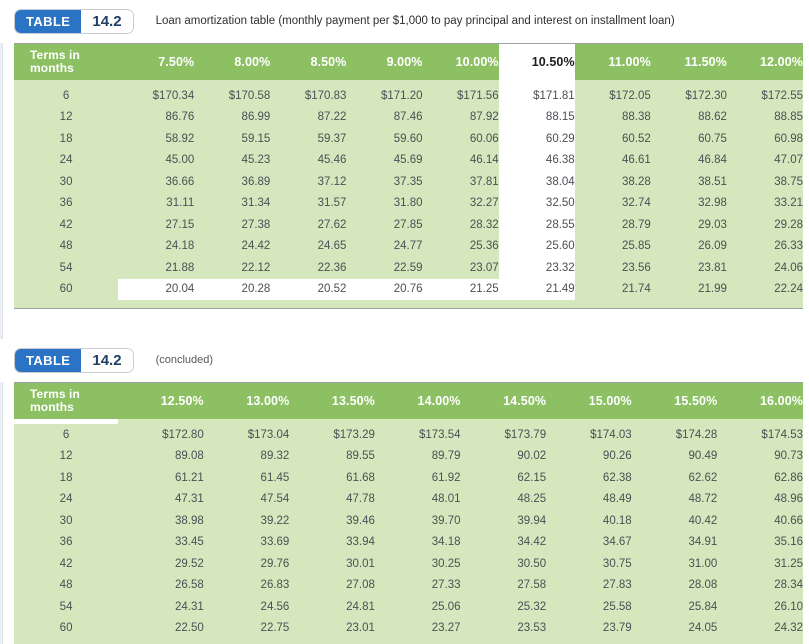 This screenshot has height=644, width=809. I want to click on cell-payment-amount: $174.28, so click(696, 434).